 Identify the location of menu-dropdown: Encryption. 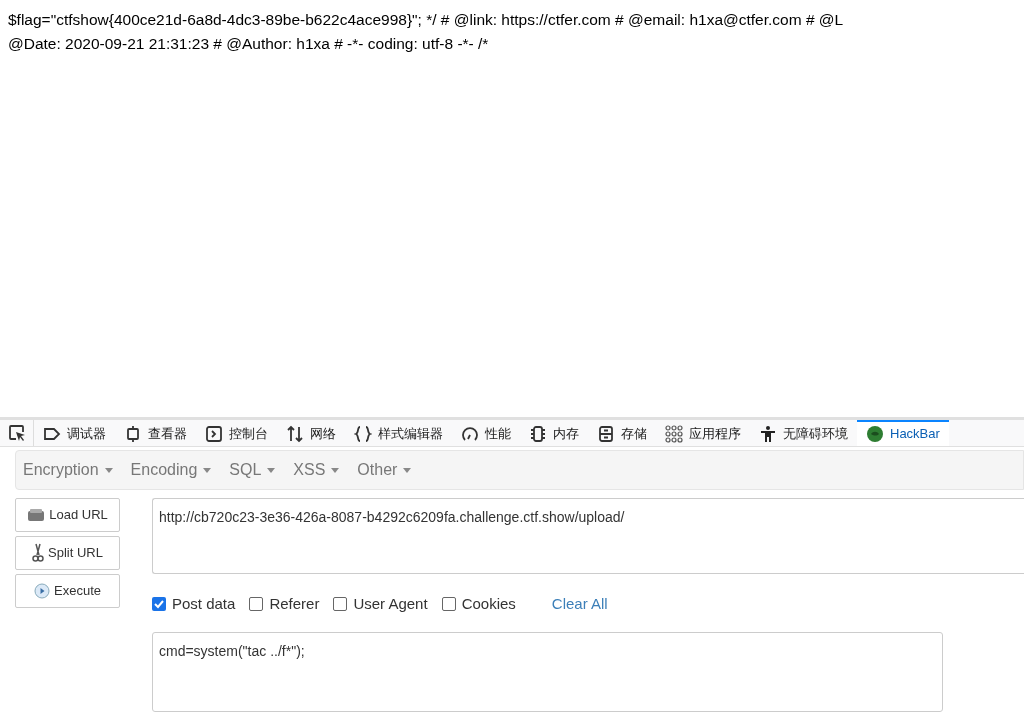
(68, 470).